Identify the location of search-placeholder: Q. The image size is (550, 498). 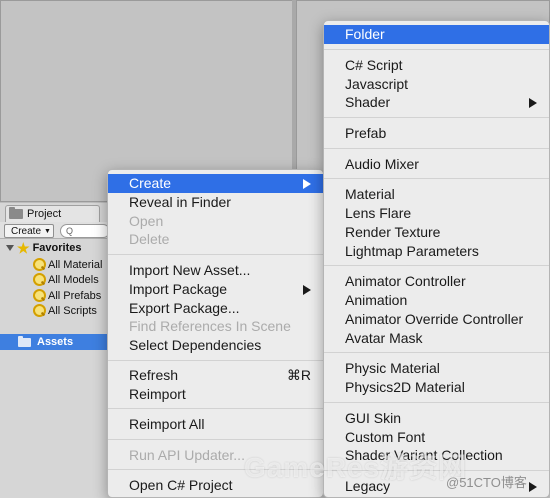
(70, 231).